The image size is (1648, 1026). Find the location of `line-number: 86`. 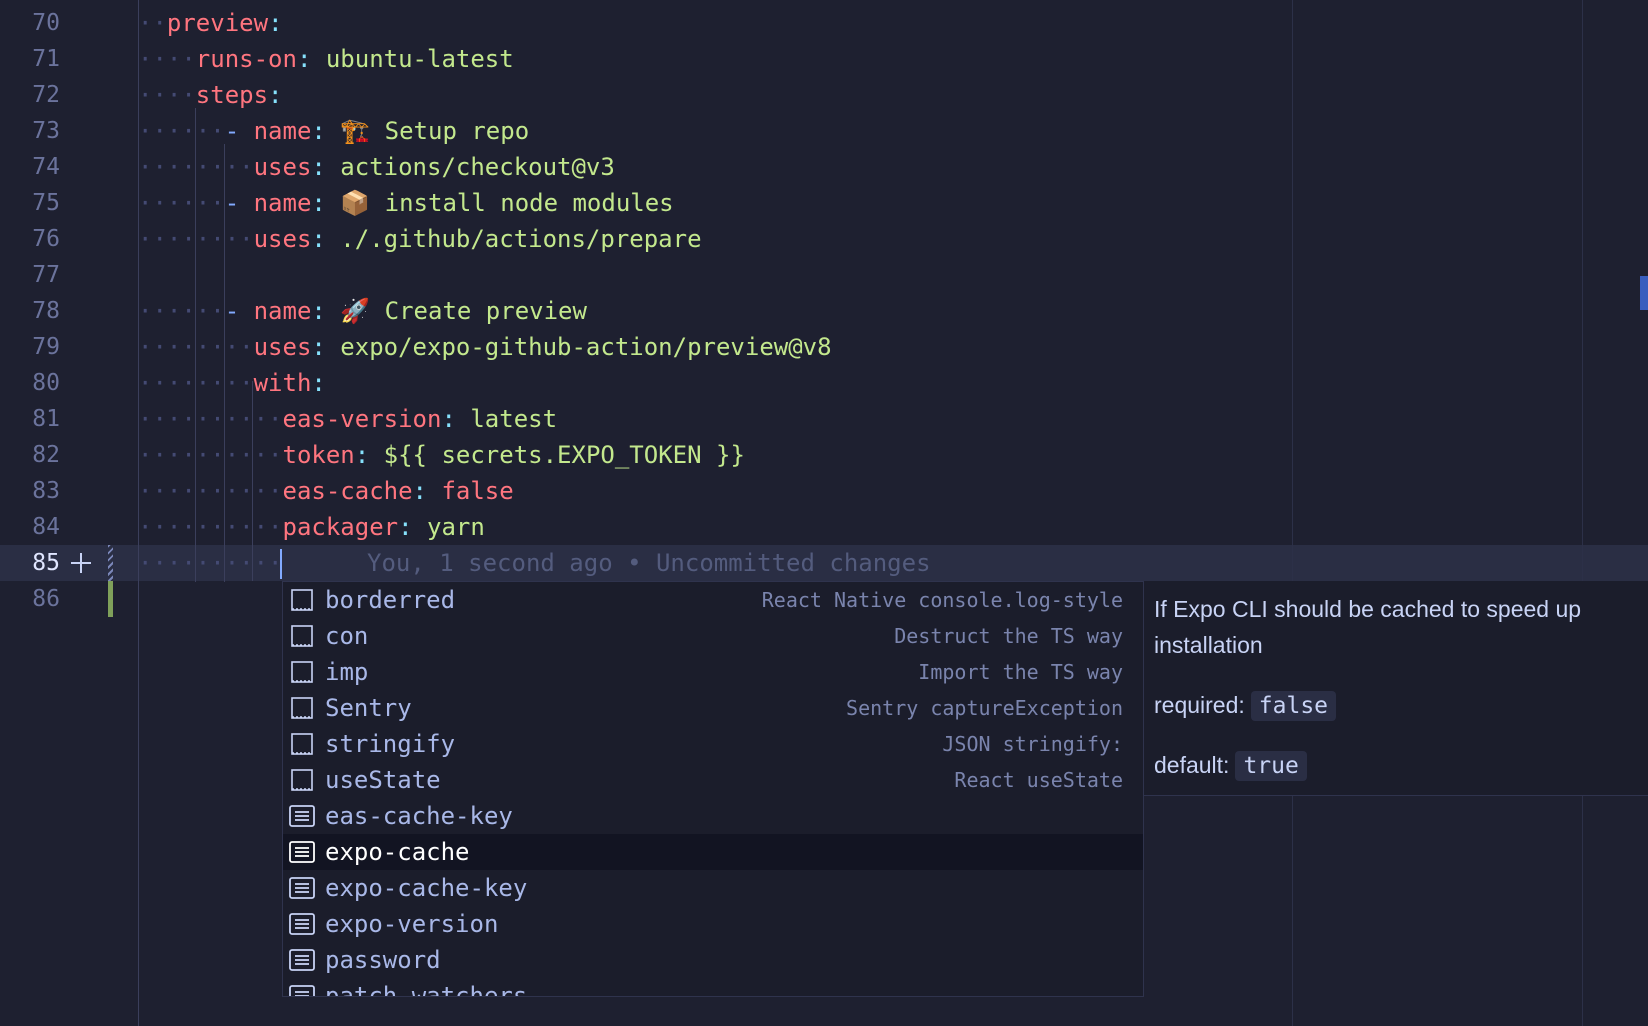

line-number: 86 is located at coordinates (46, 599).